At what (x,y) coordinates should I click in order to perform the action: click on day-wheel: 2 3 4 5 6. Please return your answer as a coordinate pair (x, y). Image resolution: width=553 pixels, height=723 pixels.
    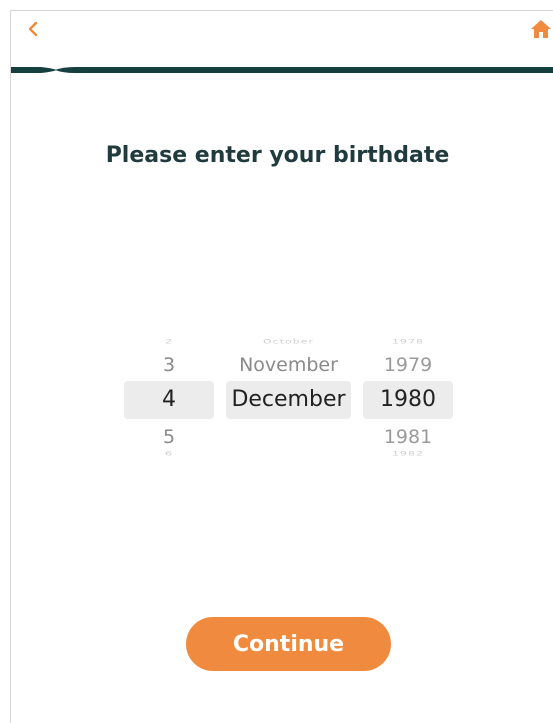
    Looking at the image, I should click on (169, 399).